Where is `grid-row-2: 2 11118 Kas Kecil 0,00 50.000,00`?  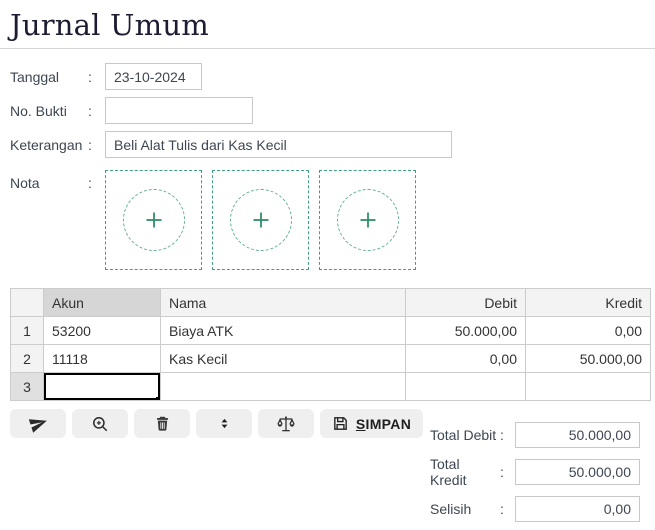
grid-row-2: 2 11118 Kas Kecil 0,00 50.000,00 is located at coordinates (330, 358).